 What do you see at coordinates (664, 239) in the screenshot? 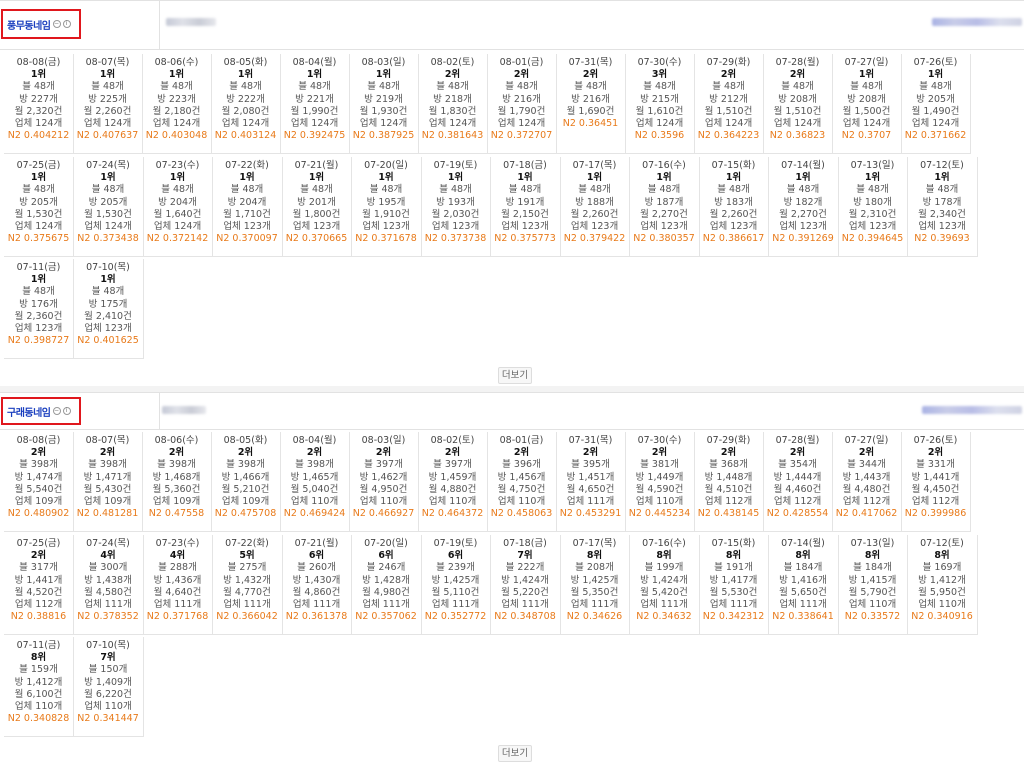
I see `day-n2-score: N2 0.380357` at bounding box center [664, 239].